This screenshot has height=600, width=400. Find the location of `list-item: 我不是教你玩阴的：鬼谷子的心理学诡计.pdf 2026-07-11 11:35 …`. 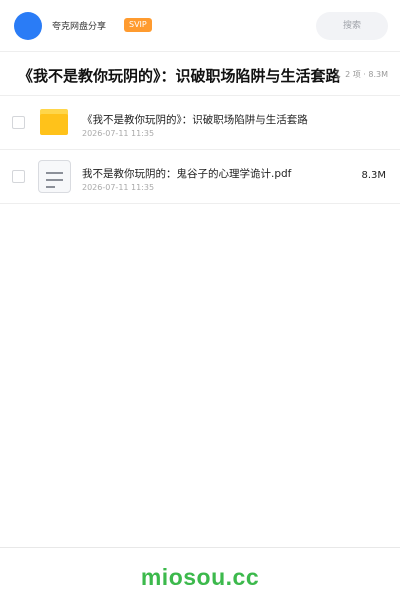

list-item: 我不是教你玩阴的：鬼谷子的心理学诡计.pdf 2026-07-11 11:35 … is located at coordinates (200, 177).